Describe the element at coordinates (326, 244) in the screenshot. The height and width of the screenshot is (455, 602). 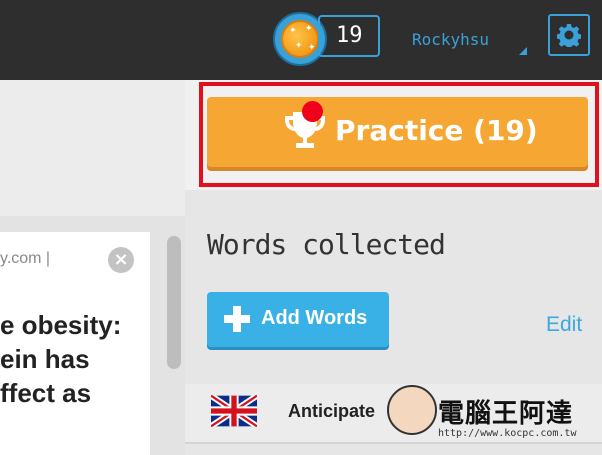
I see `words-collected-title: Words collected` at that location.